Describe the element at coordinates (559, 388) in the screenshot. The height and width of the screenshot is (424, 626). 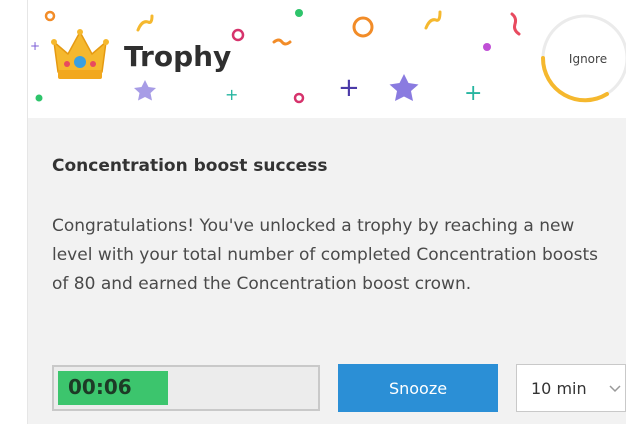
I see `snooze-duration-value: 10 min` at that location.